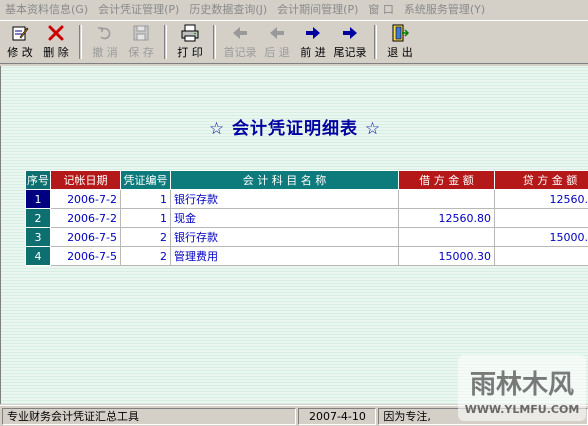 This screenshot has width=588, height=426. What do you see at coordinates (400, 52) in the screenshot?
I see `exit-label: 退 出` at bounding box center [400, 52].